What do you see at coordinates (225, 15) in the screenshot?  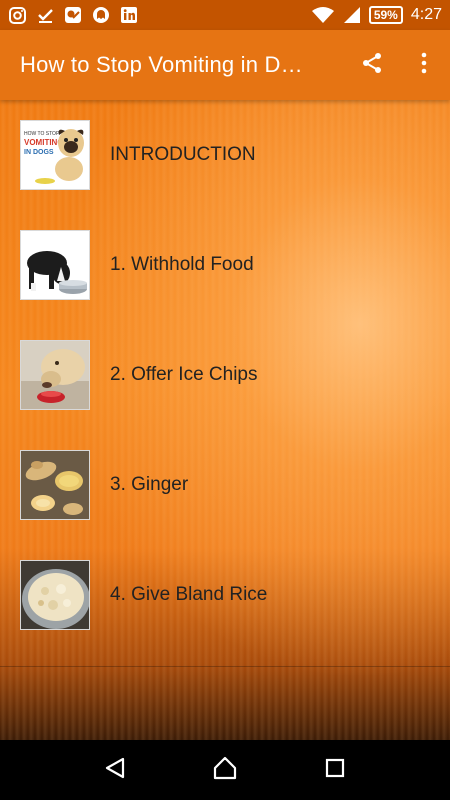 I see `status-bar: 59% 4:27` at bounding box center [225, 15].